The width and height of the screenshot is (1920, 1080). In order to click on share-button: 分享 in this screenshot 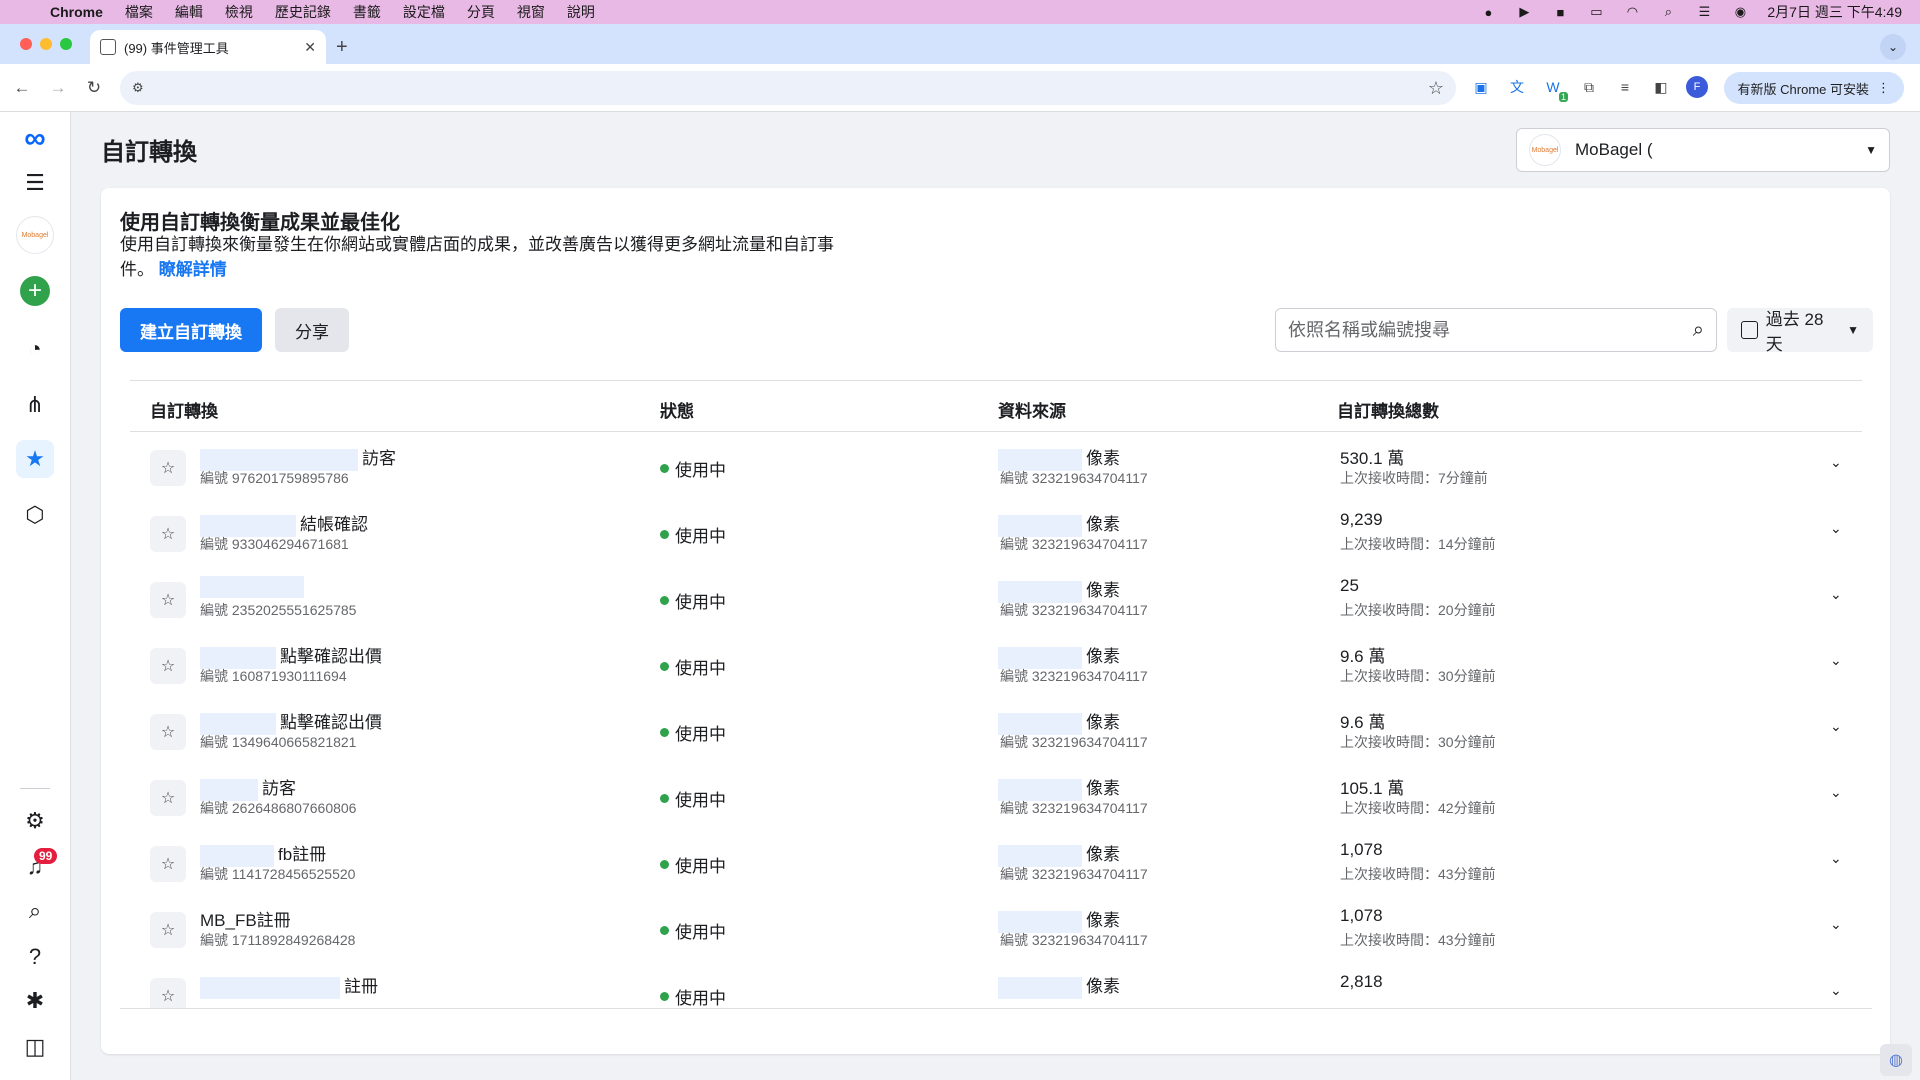, I will do `click(312, 330)`.